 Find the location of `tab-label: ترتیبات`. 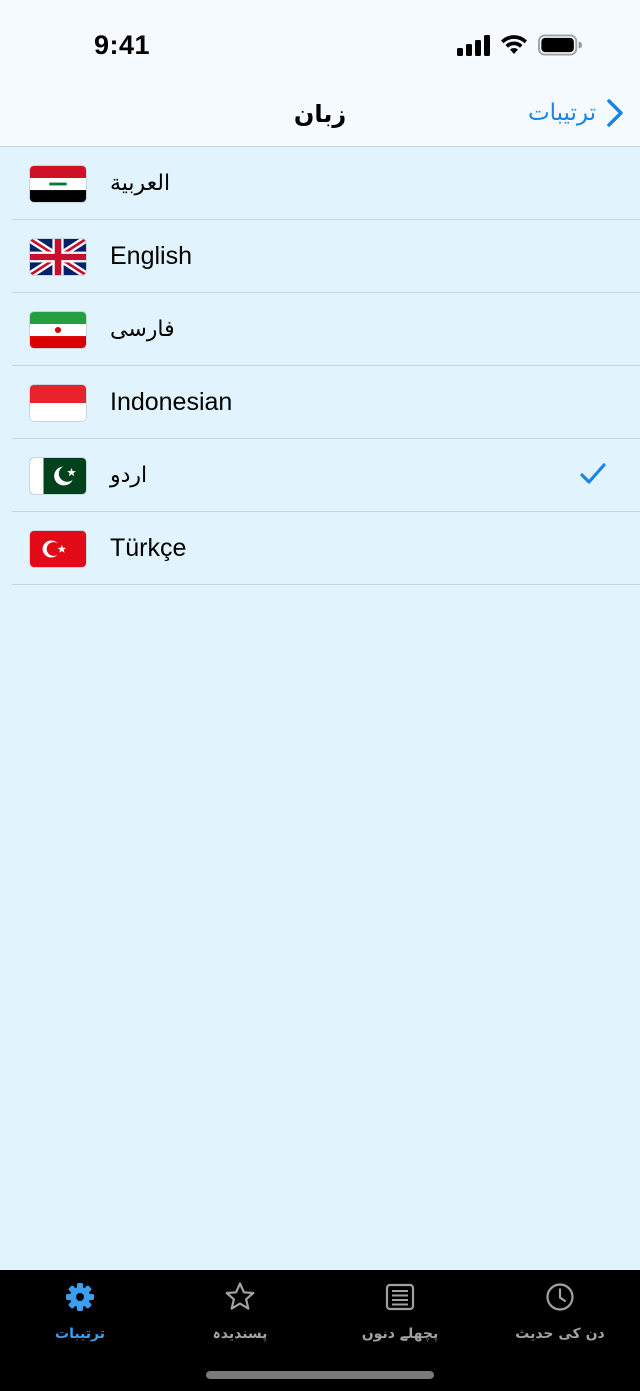

tab-label: ترتیبات is located at coordinates (80, 1334).